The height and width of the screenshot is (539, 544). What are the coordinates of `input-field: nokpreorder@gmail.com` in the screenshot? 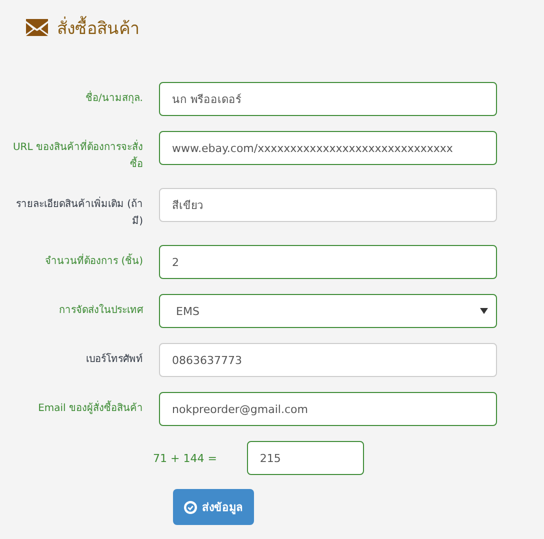 It's located at (328, 409).